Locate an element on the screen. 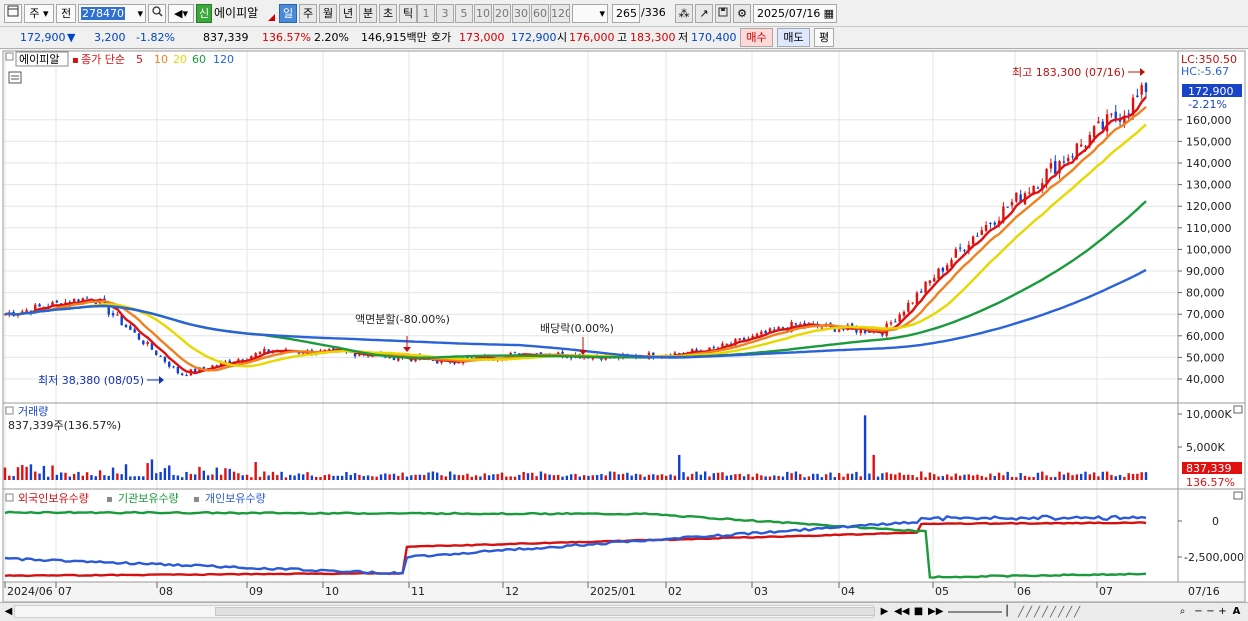 This screenshot has height=621, width=1248. search-icon is located at coordinates (157, 13).